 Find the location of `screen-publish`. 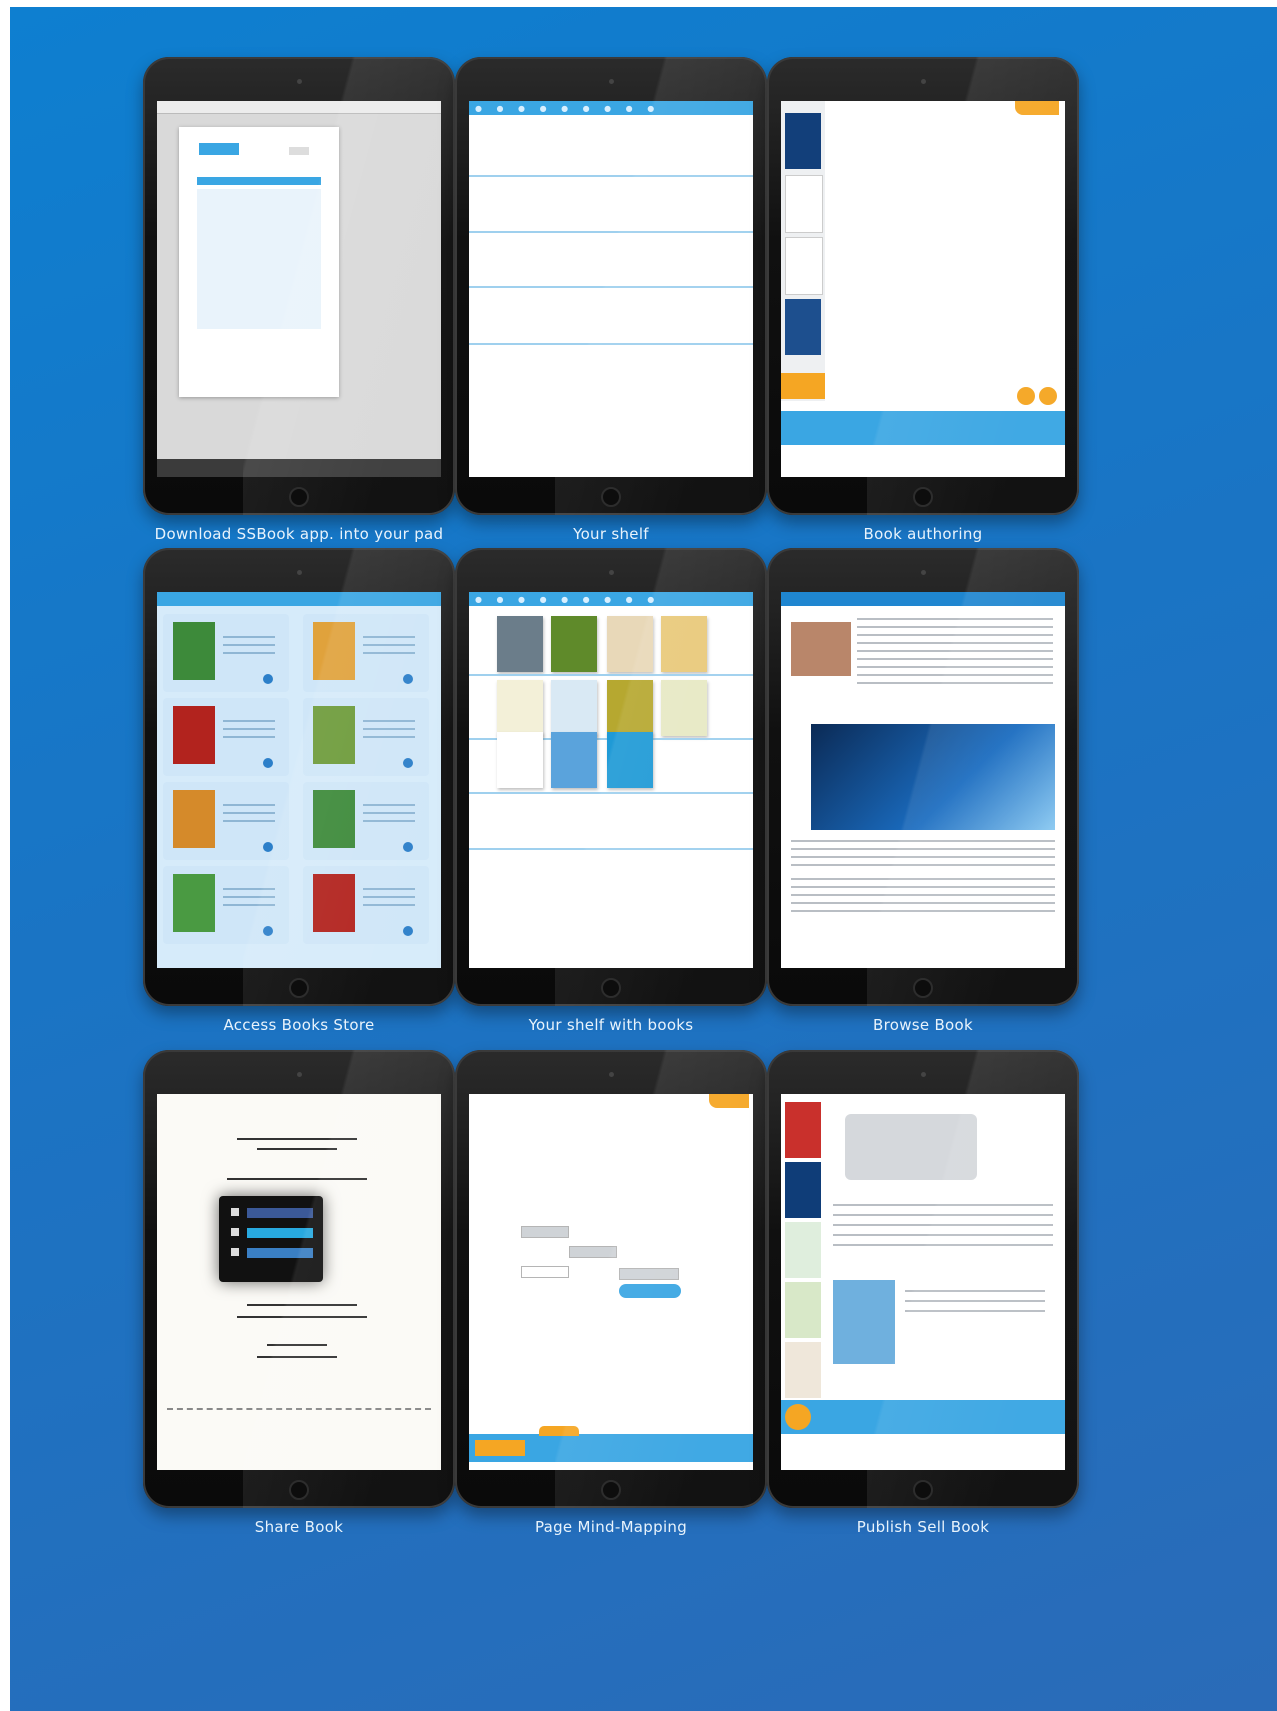

screen-publish is located at coordinates (923, 1282).